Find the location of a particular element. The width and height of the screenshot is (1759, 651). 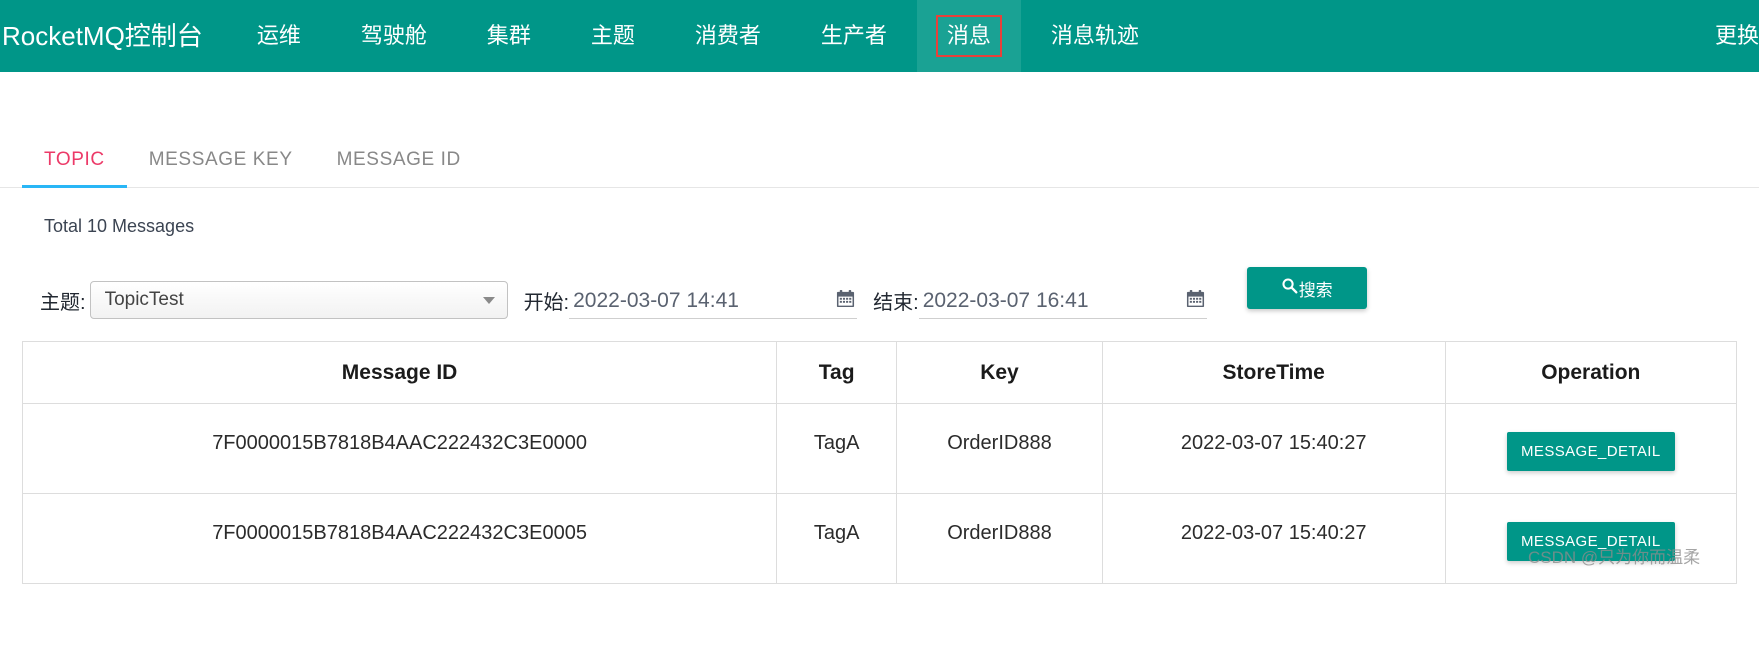

start-date-input: 2022-03-07 14:41 is located at coordinates (713, 304).